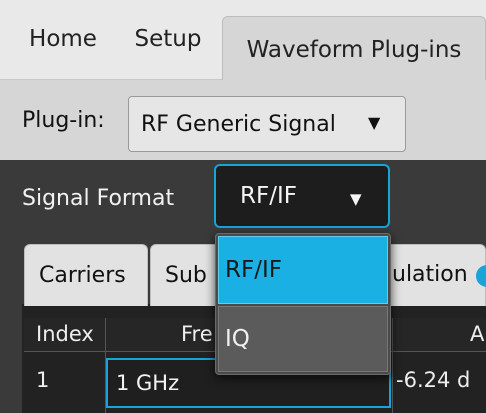 The height and width of the screenshot is (413, 486). What do you see at coordinates (302, 196) in the screenshot?
I see `signal-format-select: RF/IF` at bounding box center [302, 196].